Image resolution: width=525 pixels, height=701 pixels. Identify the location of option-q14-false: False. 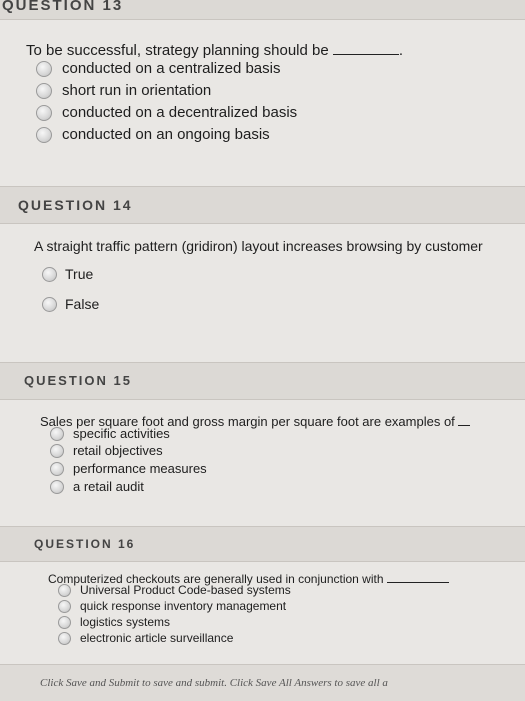
(70, 304).